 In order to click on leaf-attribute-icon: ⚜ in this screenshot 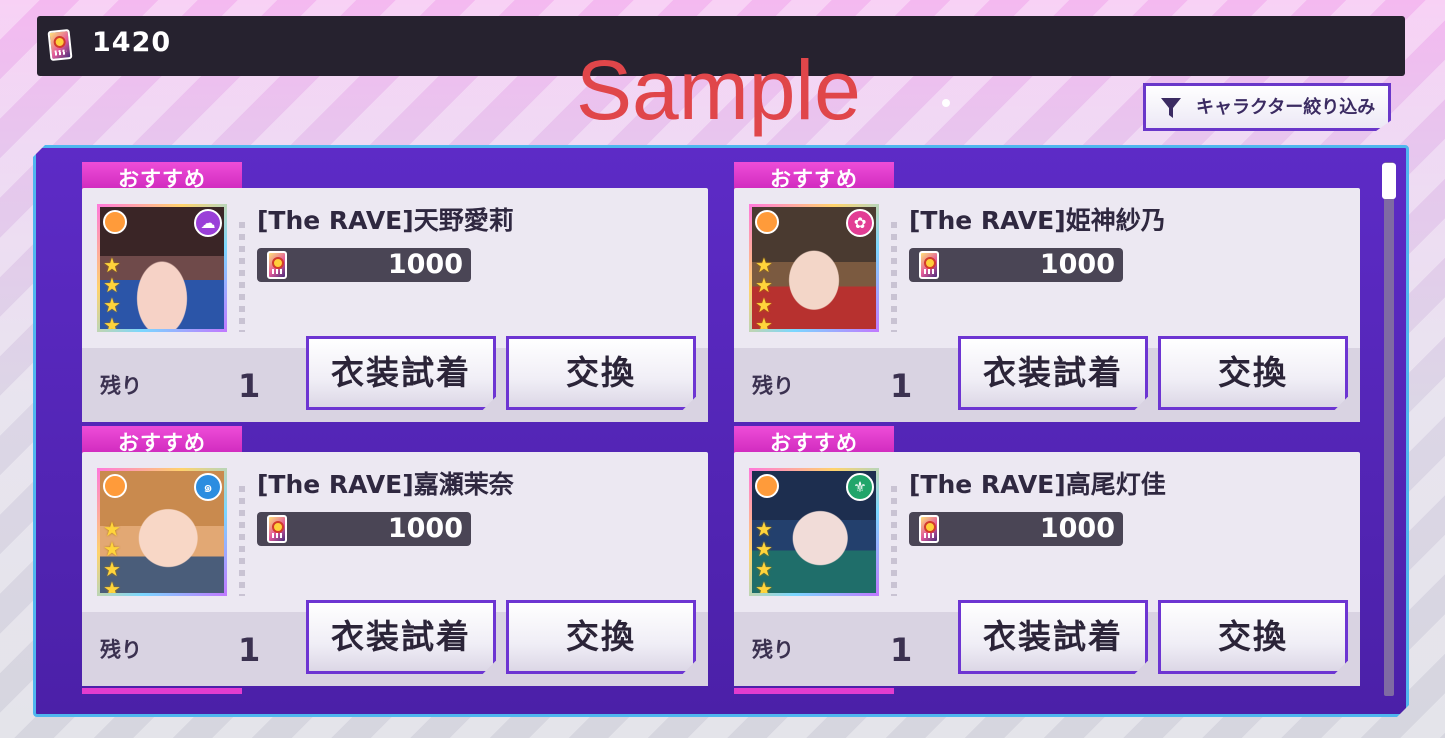, I will do `click(860, 487)`.